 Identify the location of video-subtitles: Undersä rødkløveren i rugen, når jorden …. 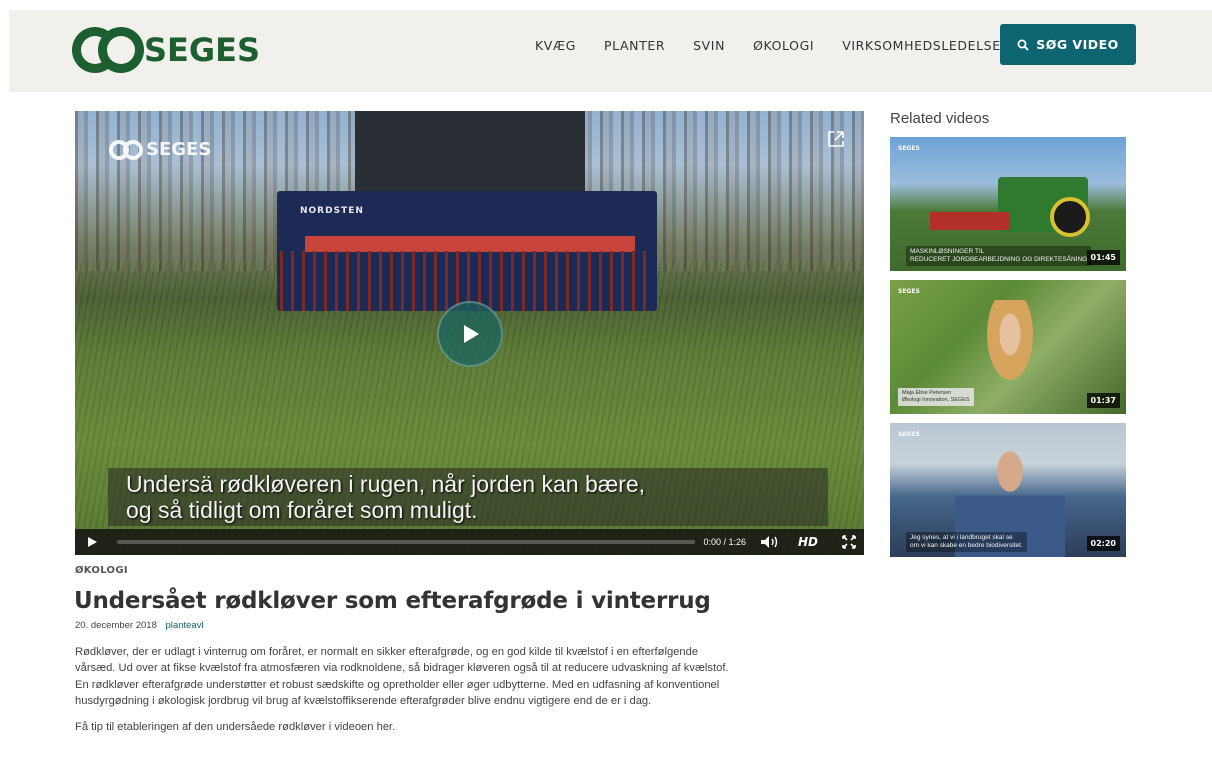
(468, 497).